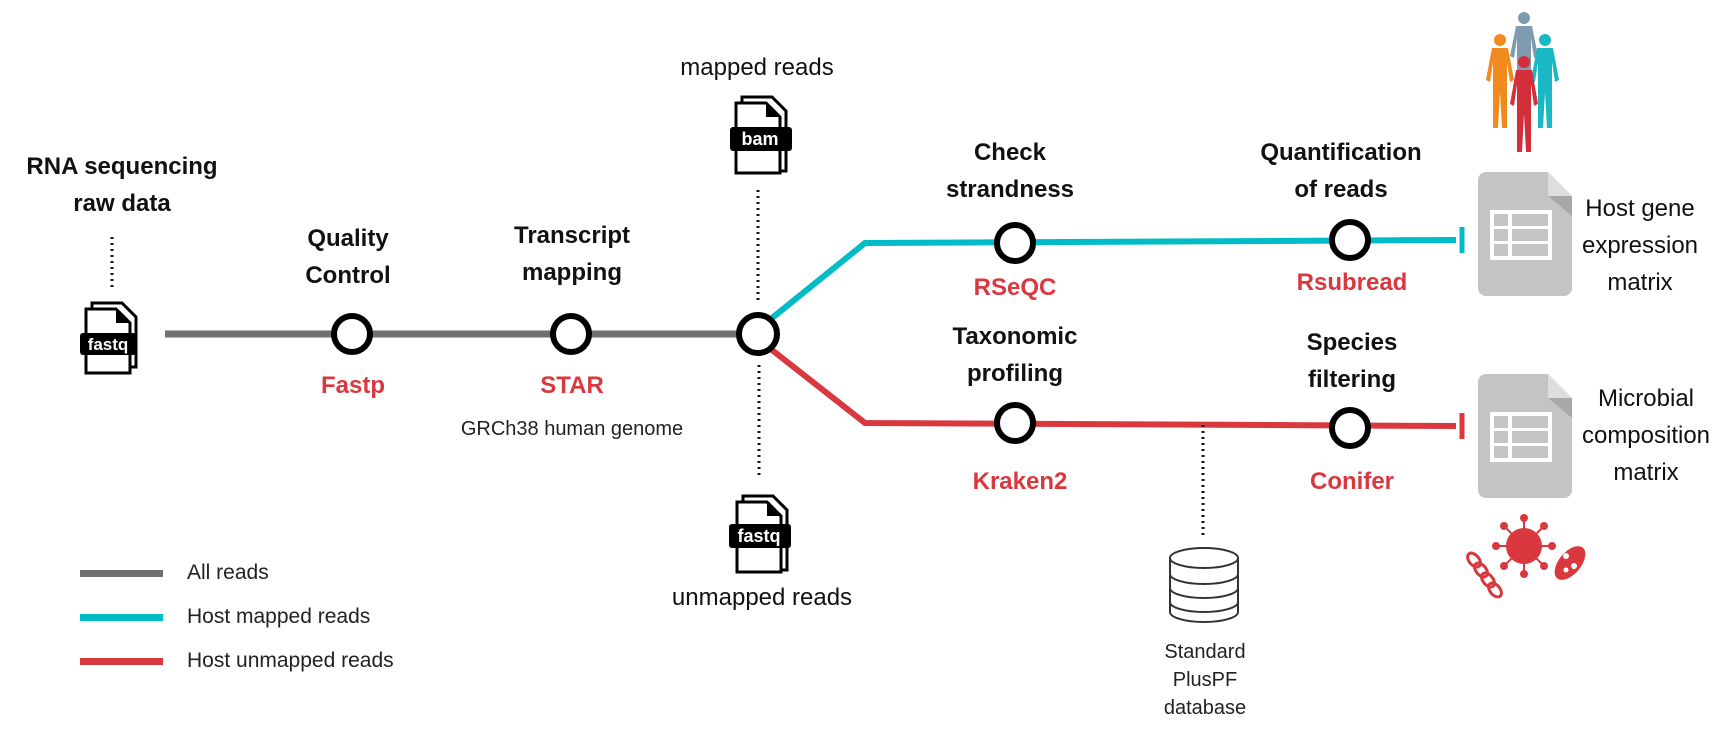 Image resolution: width=1736 pixels, height=744 pixels. Describe the element at coordinates (572, 254) in the screenshot. I see `step-title-transcript-mapping: Transcript mapping` at that location.